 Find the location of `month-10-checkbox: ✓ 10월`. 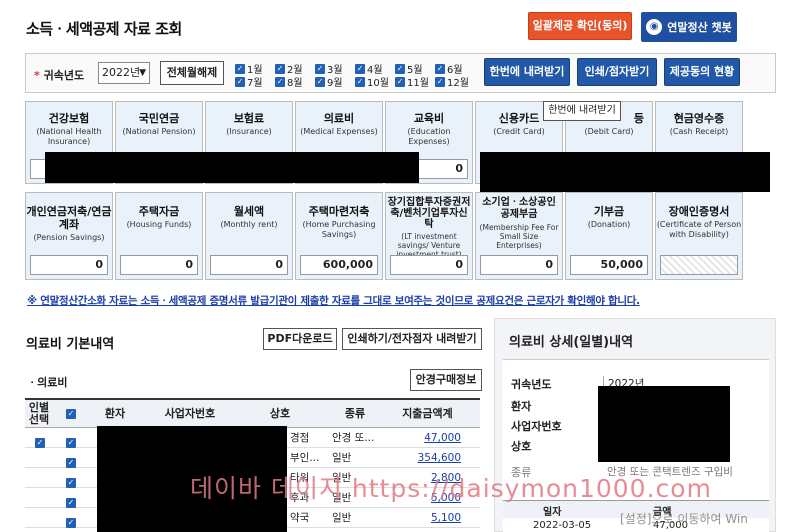

month-10-checkbox: ✓ 10월 is located at coordinates (372, 81).